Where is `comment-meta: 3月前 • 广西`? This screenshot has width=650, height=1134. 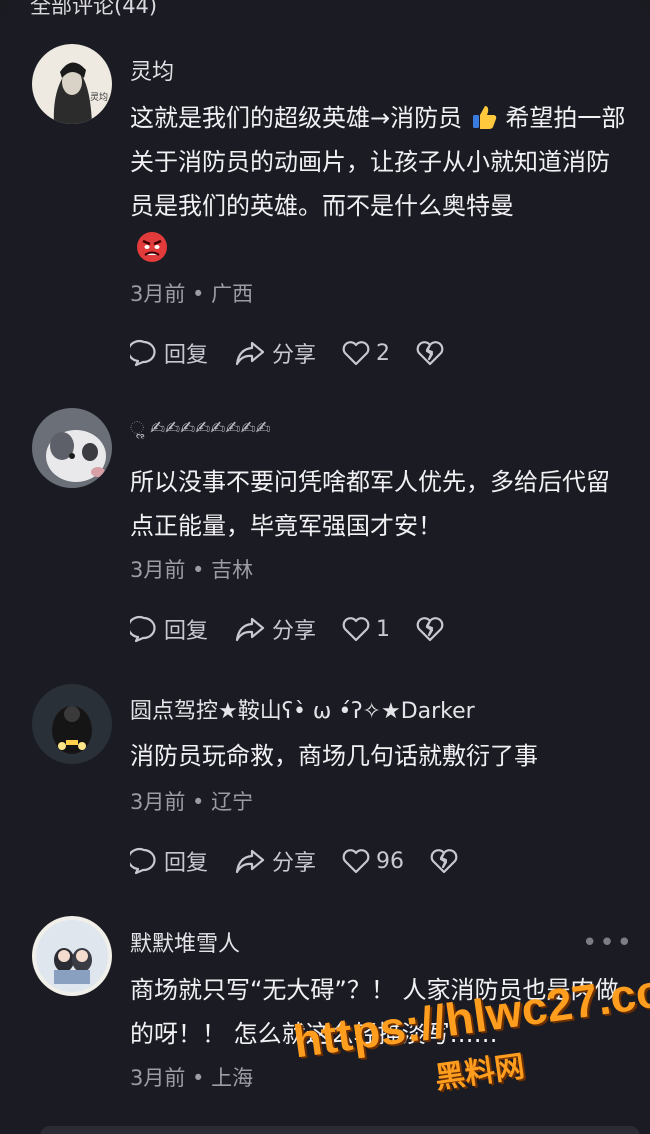 comment-meta: 3月前 • 广西 is located at coordinates (192, 294).